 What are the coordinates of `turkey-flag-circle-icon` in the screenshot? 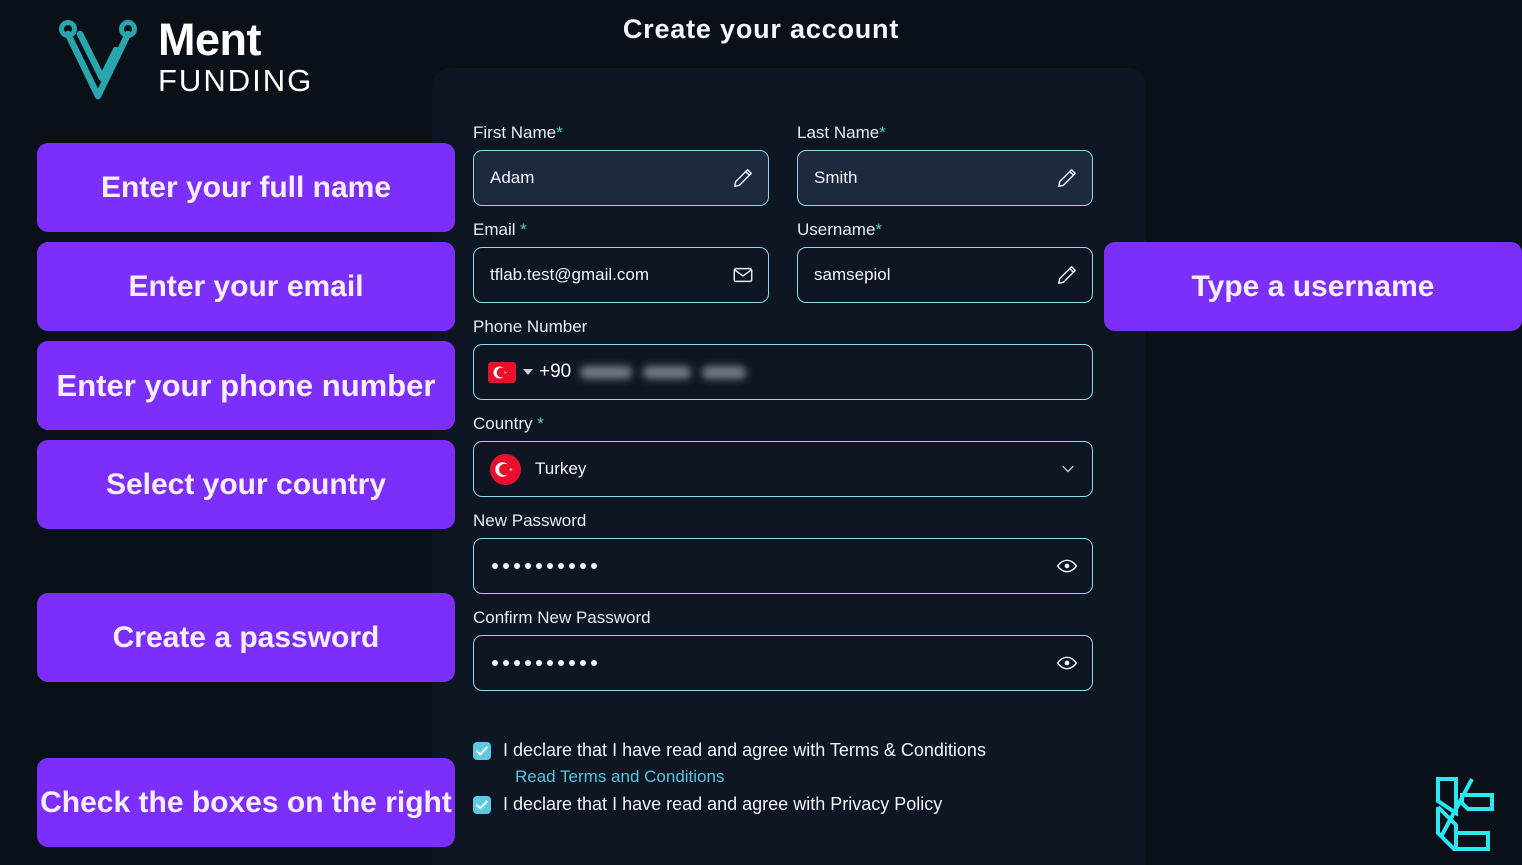 It's located at (505, 469).